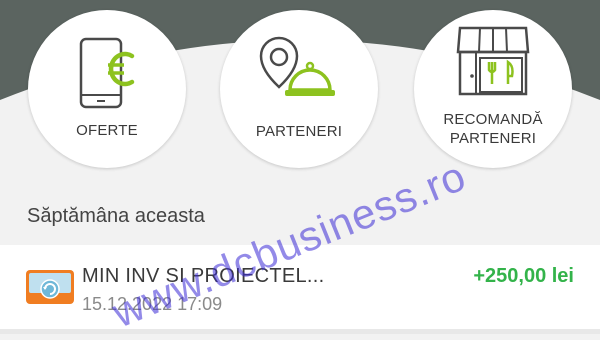 Image resolution: width=600 pixels, height=340 pixels. I want to click on shortcut-label: OFERTE, so click(107, 130).